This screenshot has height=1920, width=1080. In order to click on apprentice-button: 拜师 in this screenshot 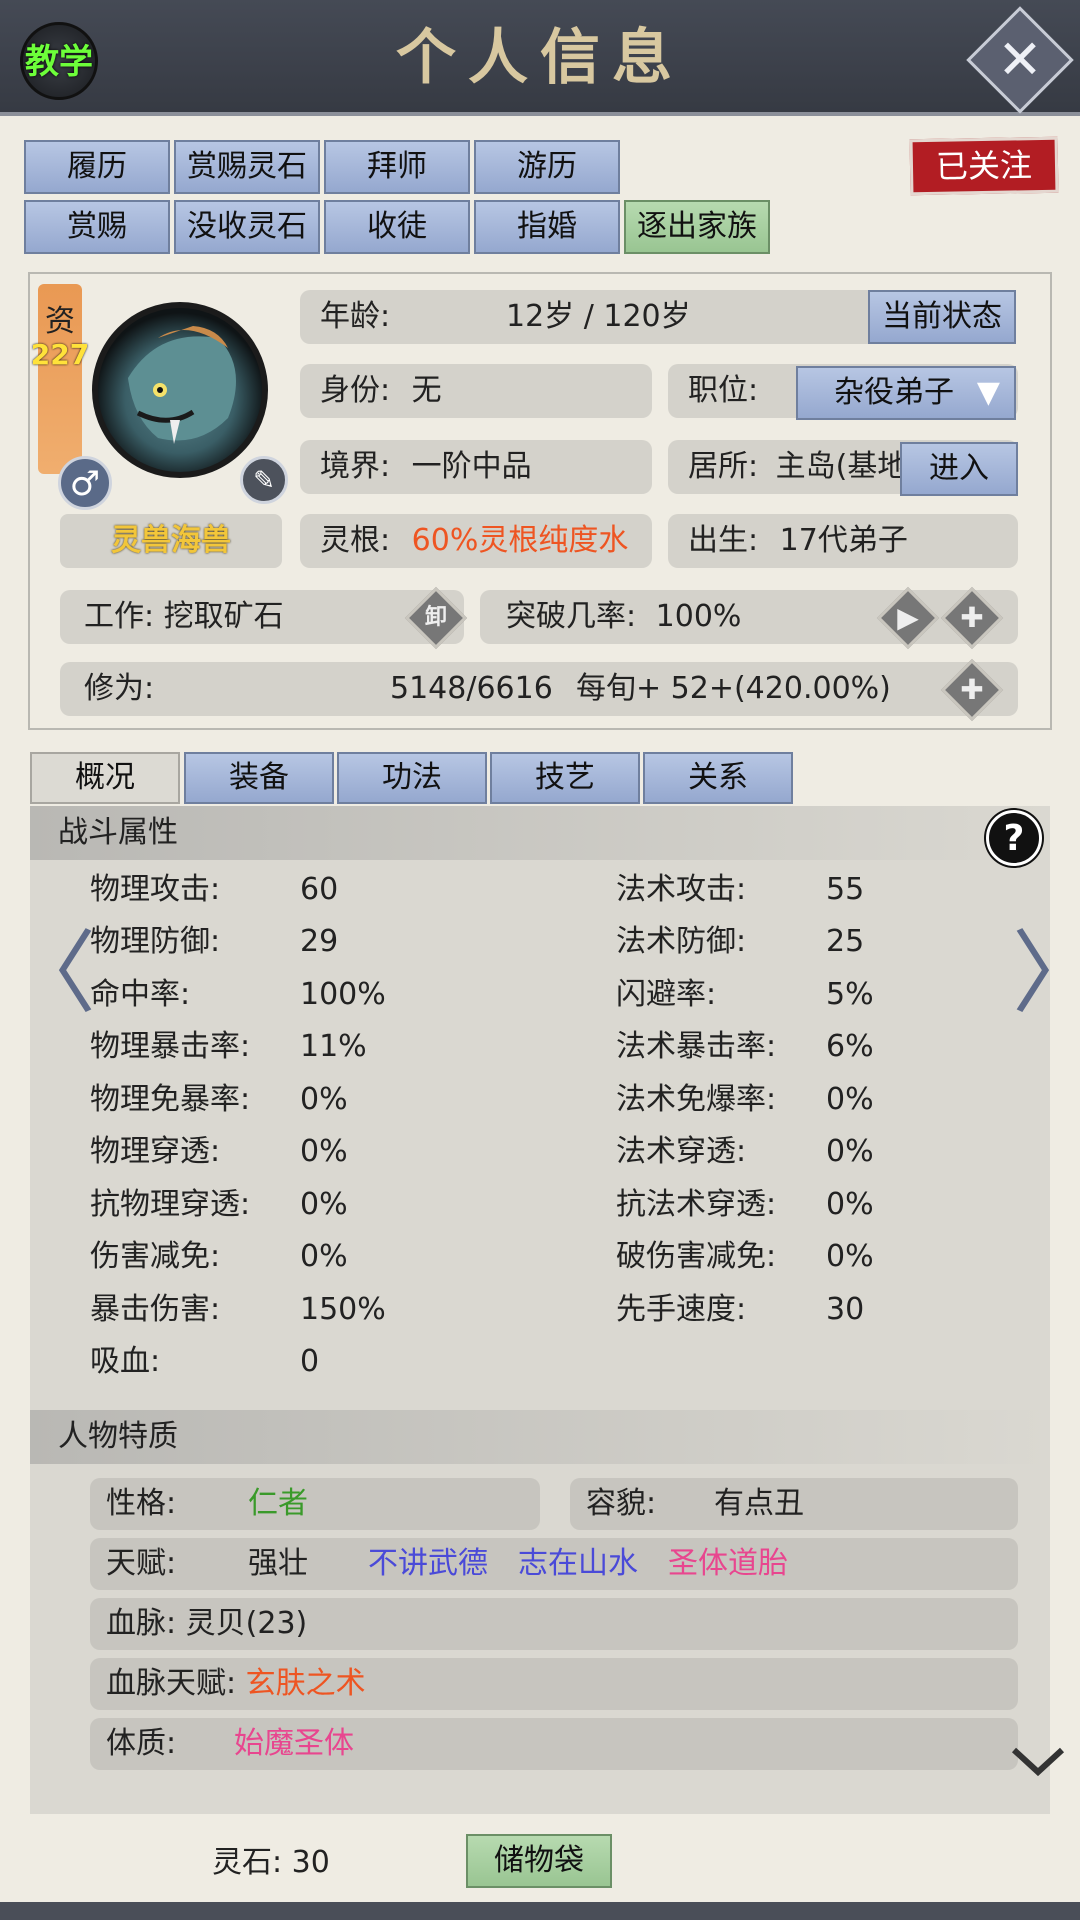, I will do `click(397, 167)`.